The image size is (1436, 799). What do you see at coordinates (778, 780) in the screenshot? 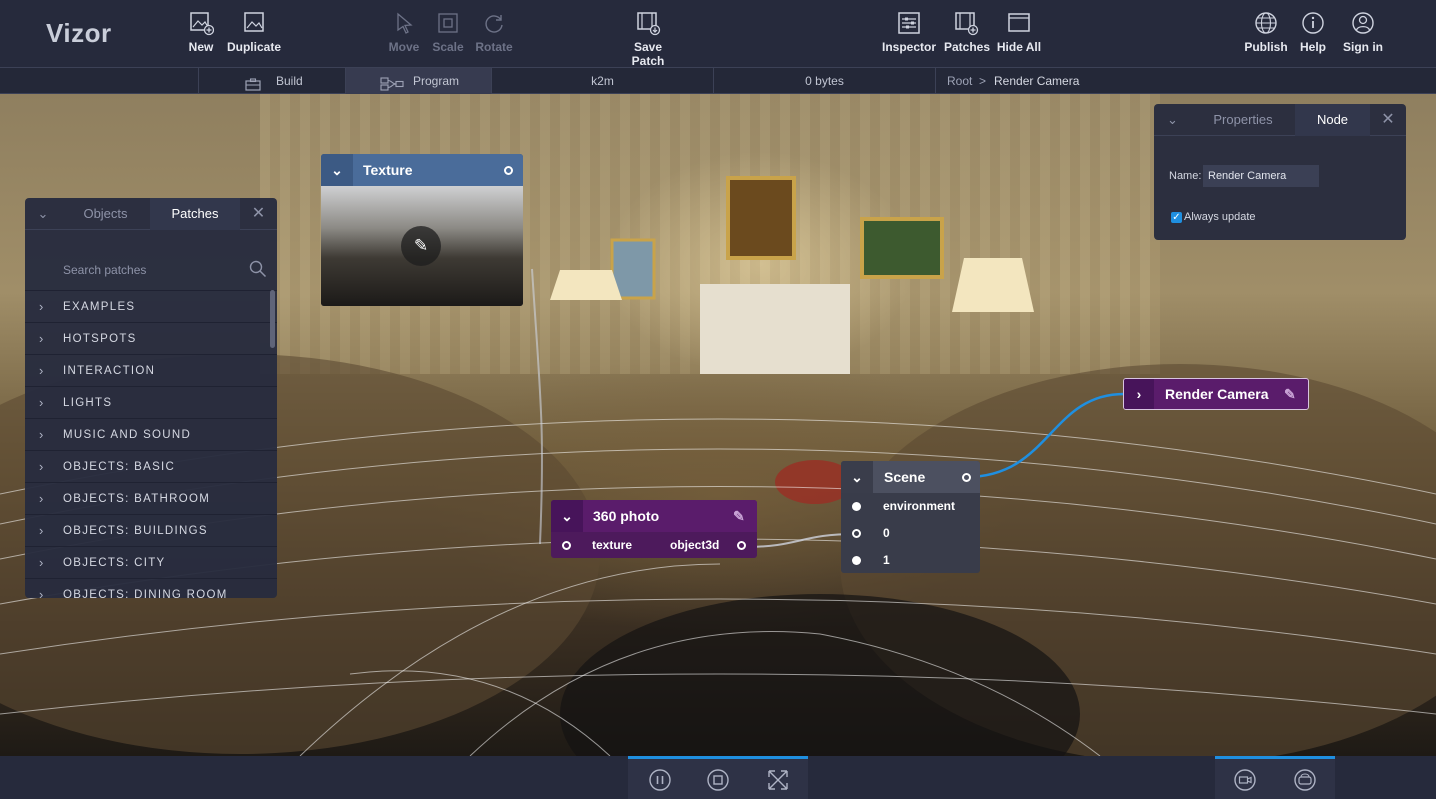
I see `fullscreen-icon` at bounding box center [778, 780].